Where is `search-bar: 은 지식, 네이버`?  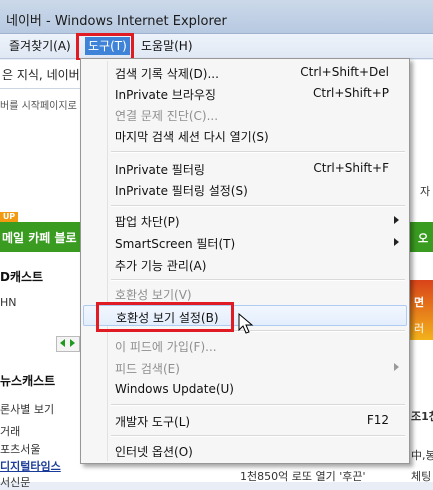 search-bar: 은 지식, 네이버 is located at coordinates (40, 74).